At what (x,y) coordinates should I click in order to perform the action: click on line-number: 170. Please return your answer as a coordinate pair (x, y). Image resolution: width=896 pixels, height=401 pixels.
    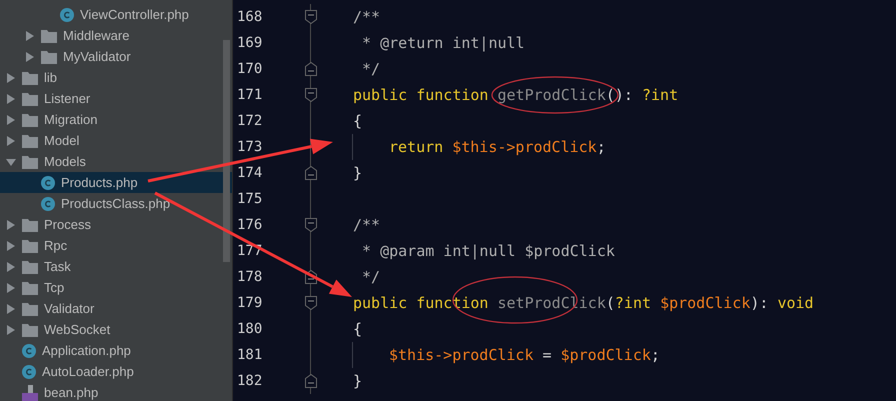
    Looking at the image, I should click on (250, 69).